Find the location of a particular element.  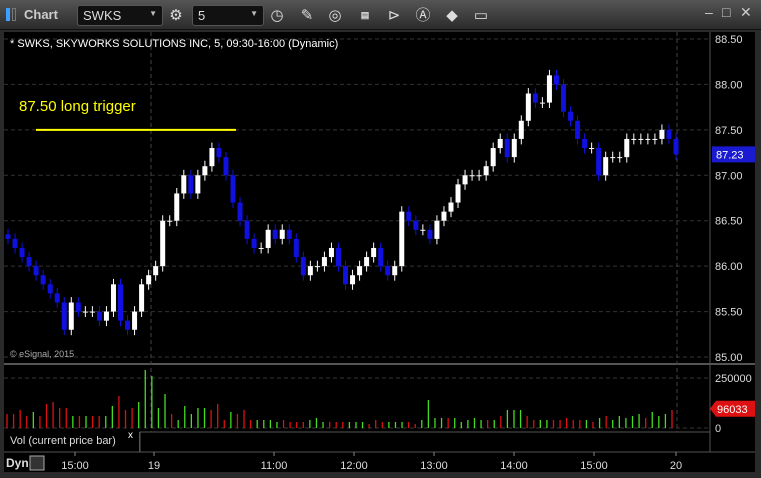

y-tick-label: 87.50 is located at coordinates (729, 131).